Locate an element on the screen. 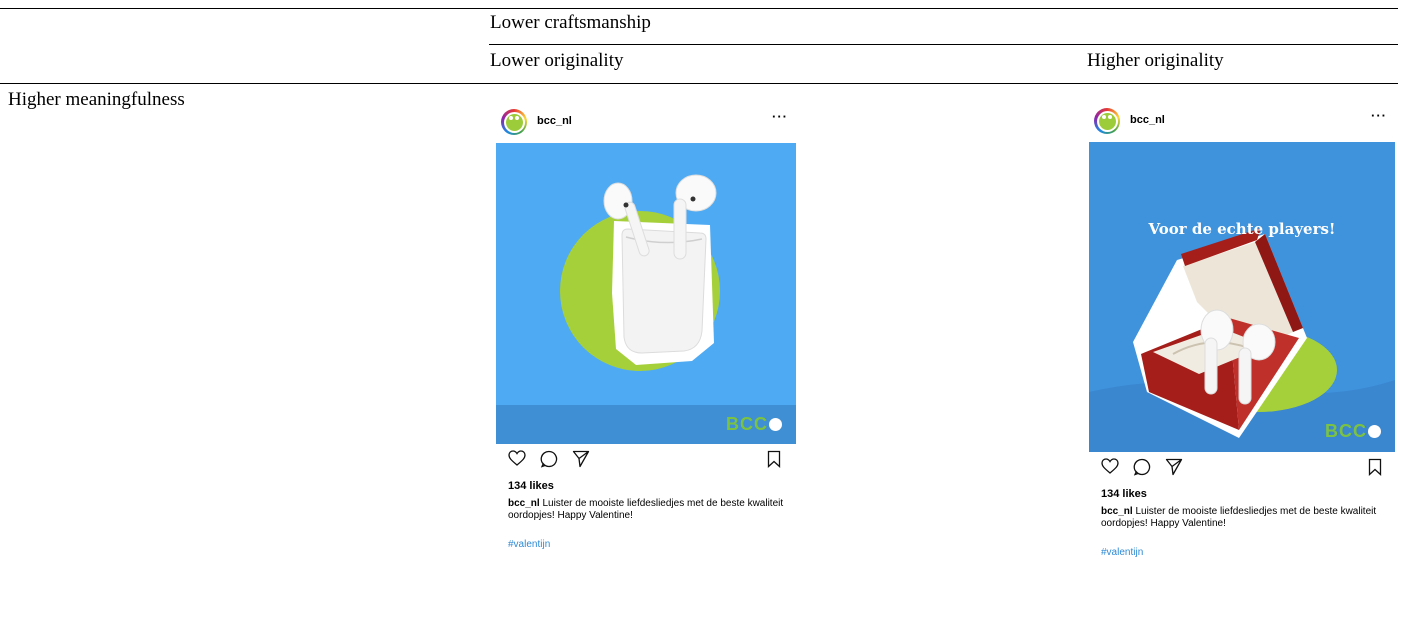  row-label-meaningfulness: Higher meaningfulness is located at coordinates (96, 99).